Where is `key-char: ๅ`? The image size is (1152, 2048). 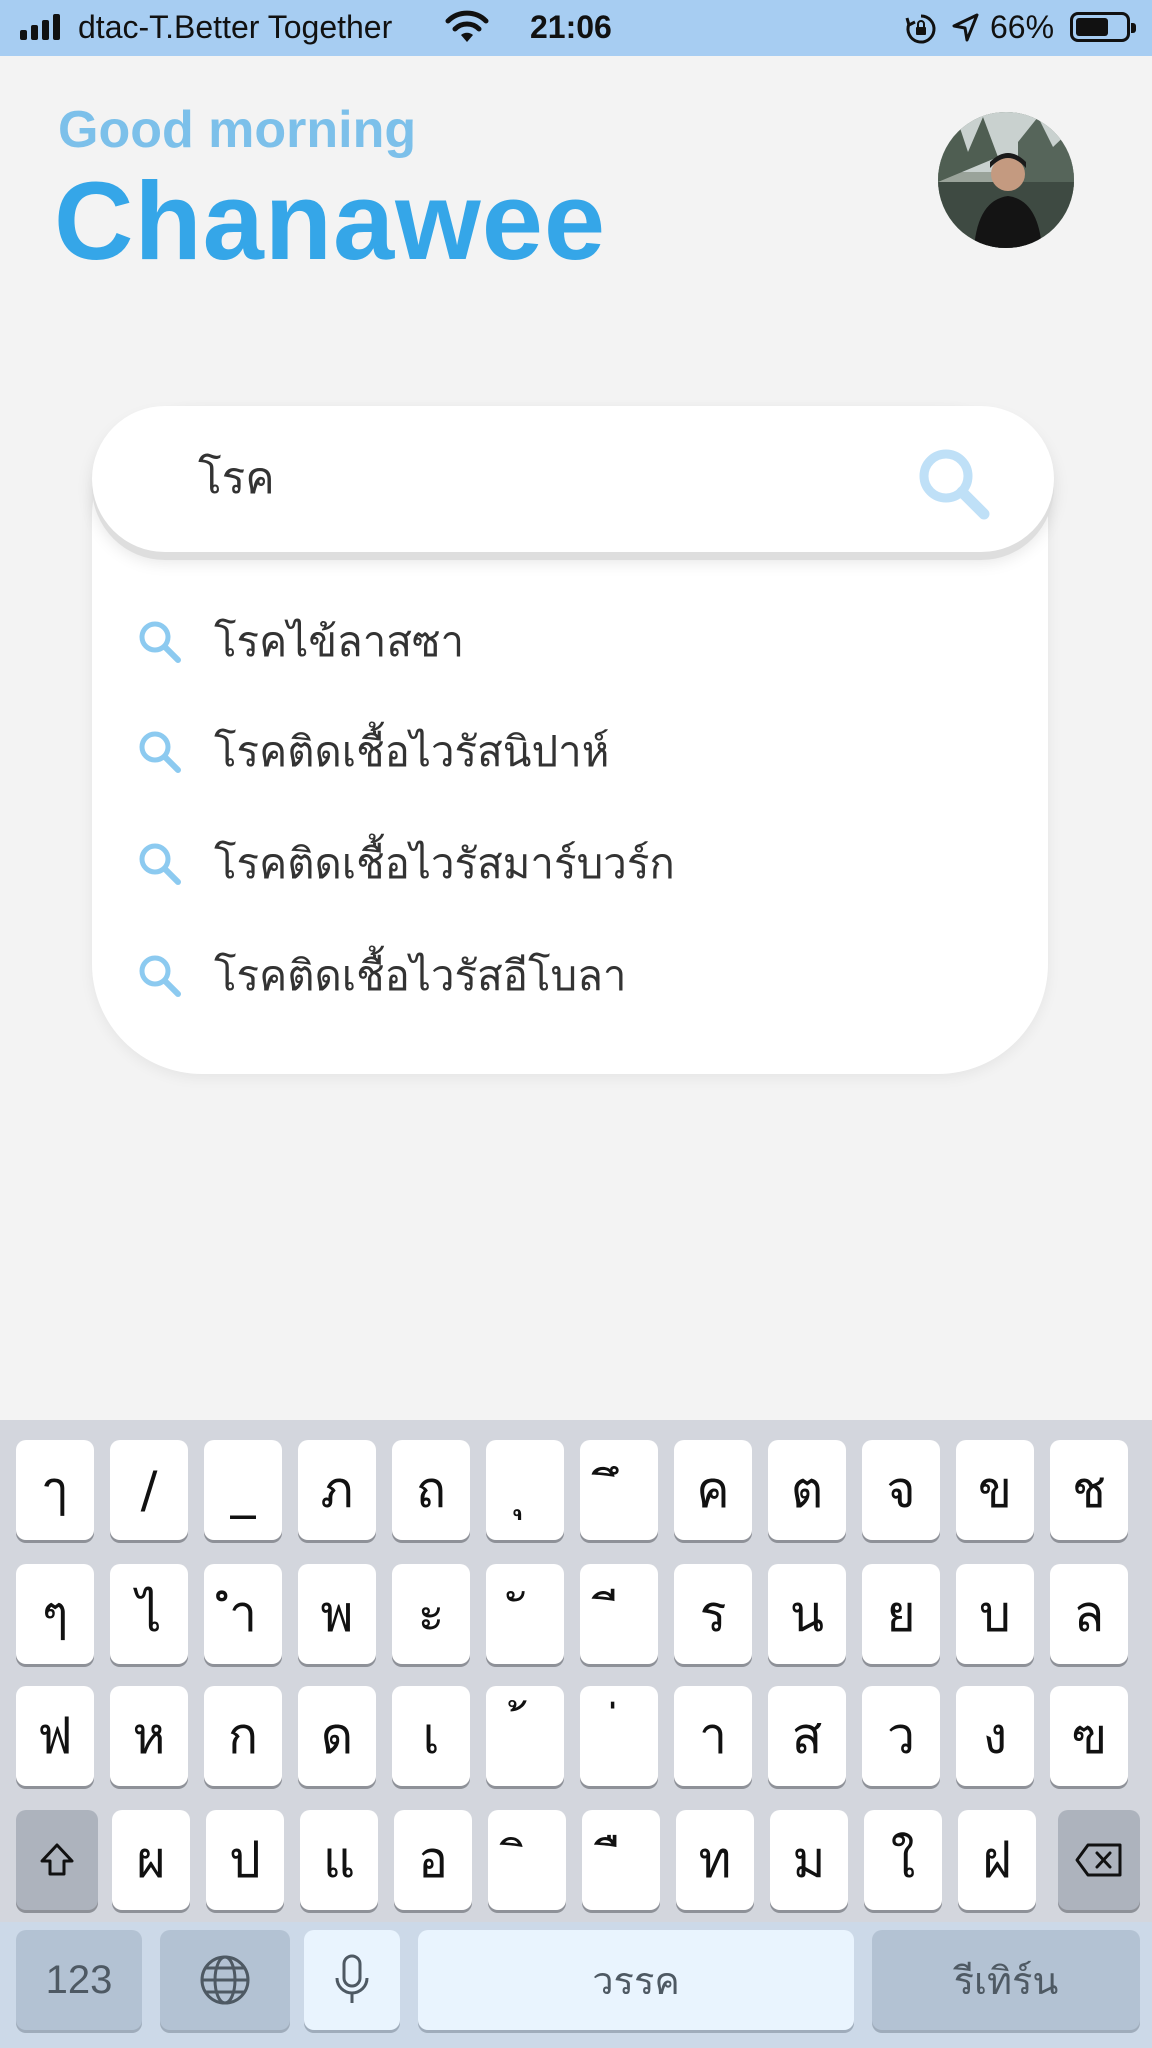
key-char: ๅ is located at coordinates (55, 1490).